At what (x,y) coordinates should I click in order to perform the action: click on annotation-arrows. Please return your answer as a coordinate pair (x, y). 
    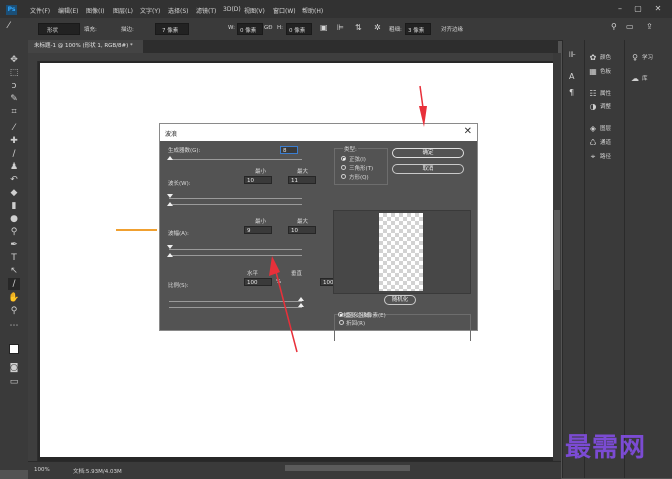
    Looking at the image, I should click on (348, 219).